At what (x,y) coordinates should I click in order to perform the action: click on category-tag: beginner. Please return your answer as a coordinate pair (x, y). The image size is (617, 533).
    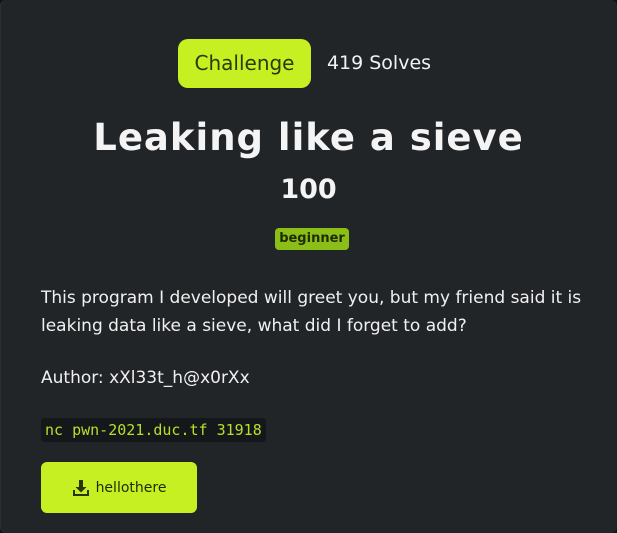
    Looking at the image, I should click on (312, 239).